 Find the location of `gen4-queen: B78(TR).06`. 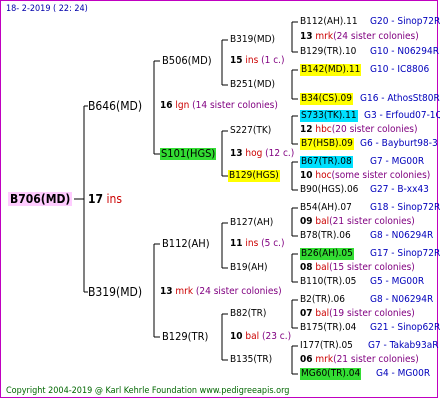

gen4-queen: B78(TR).06 is located at coordinates (325, 236).